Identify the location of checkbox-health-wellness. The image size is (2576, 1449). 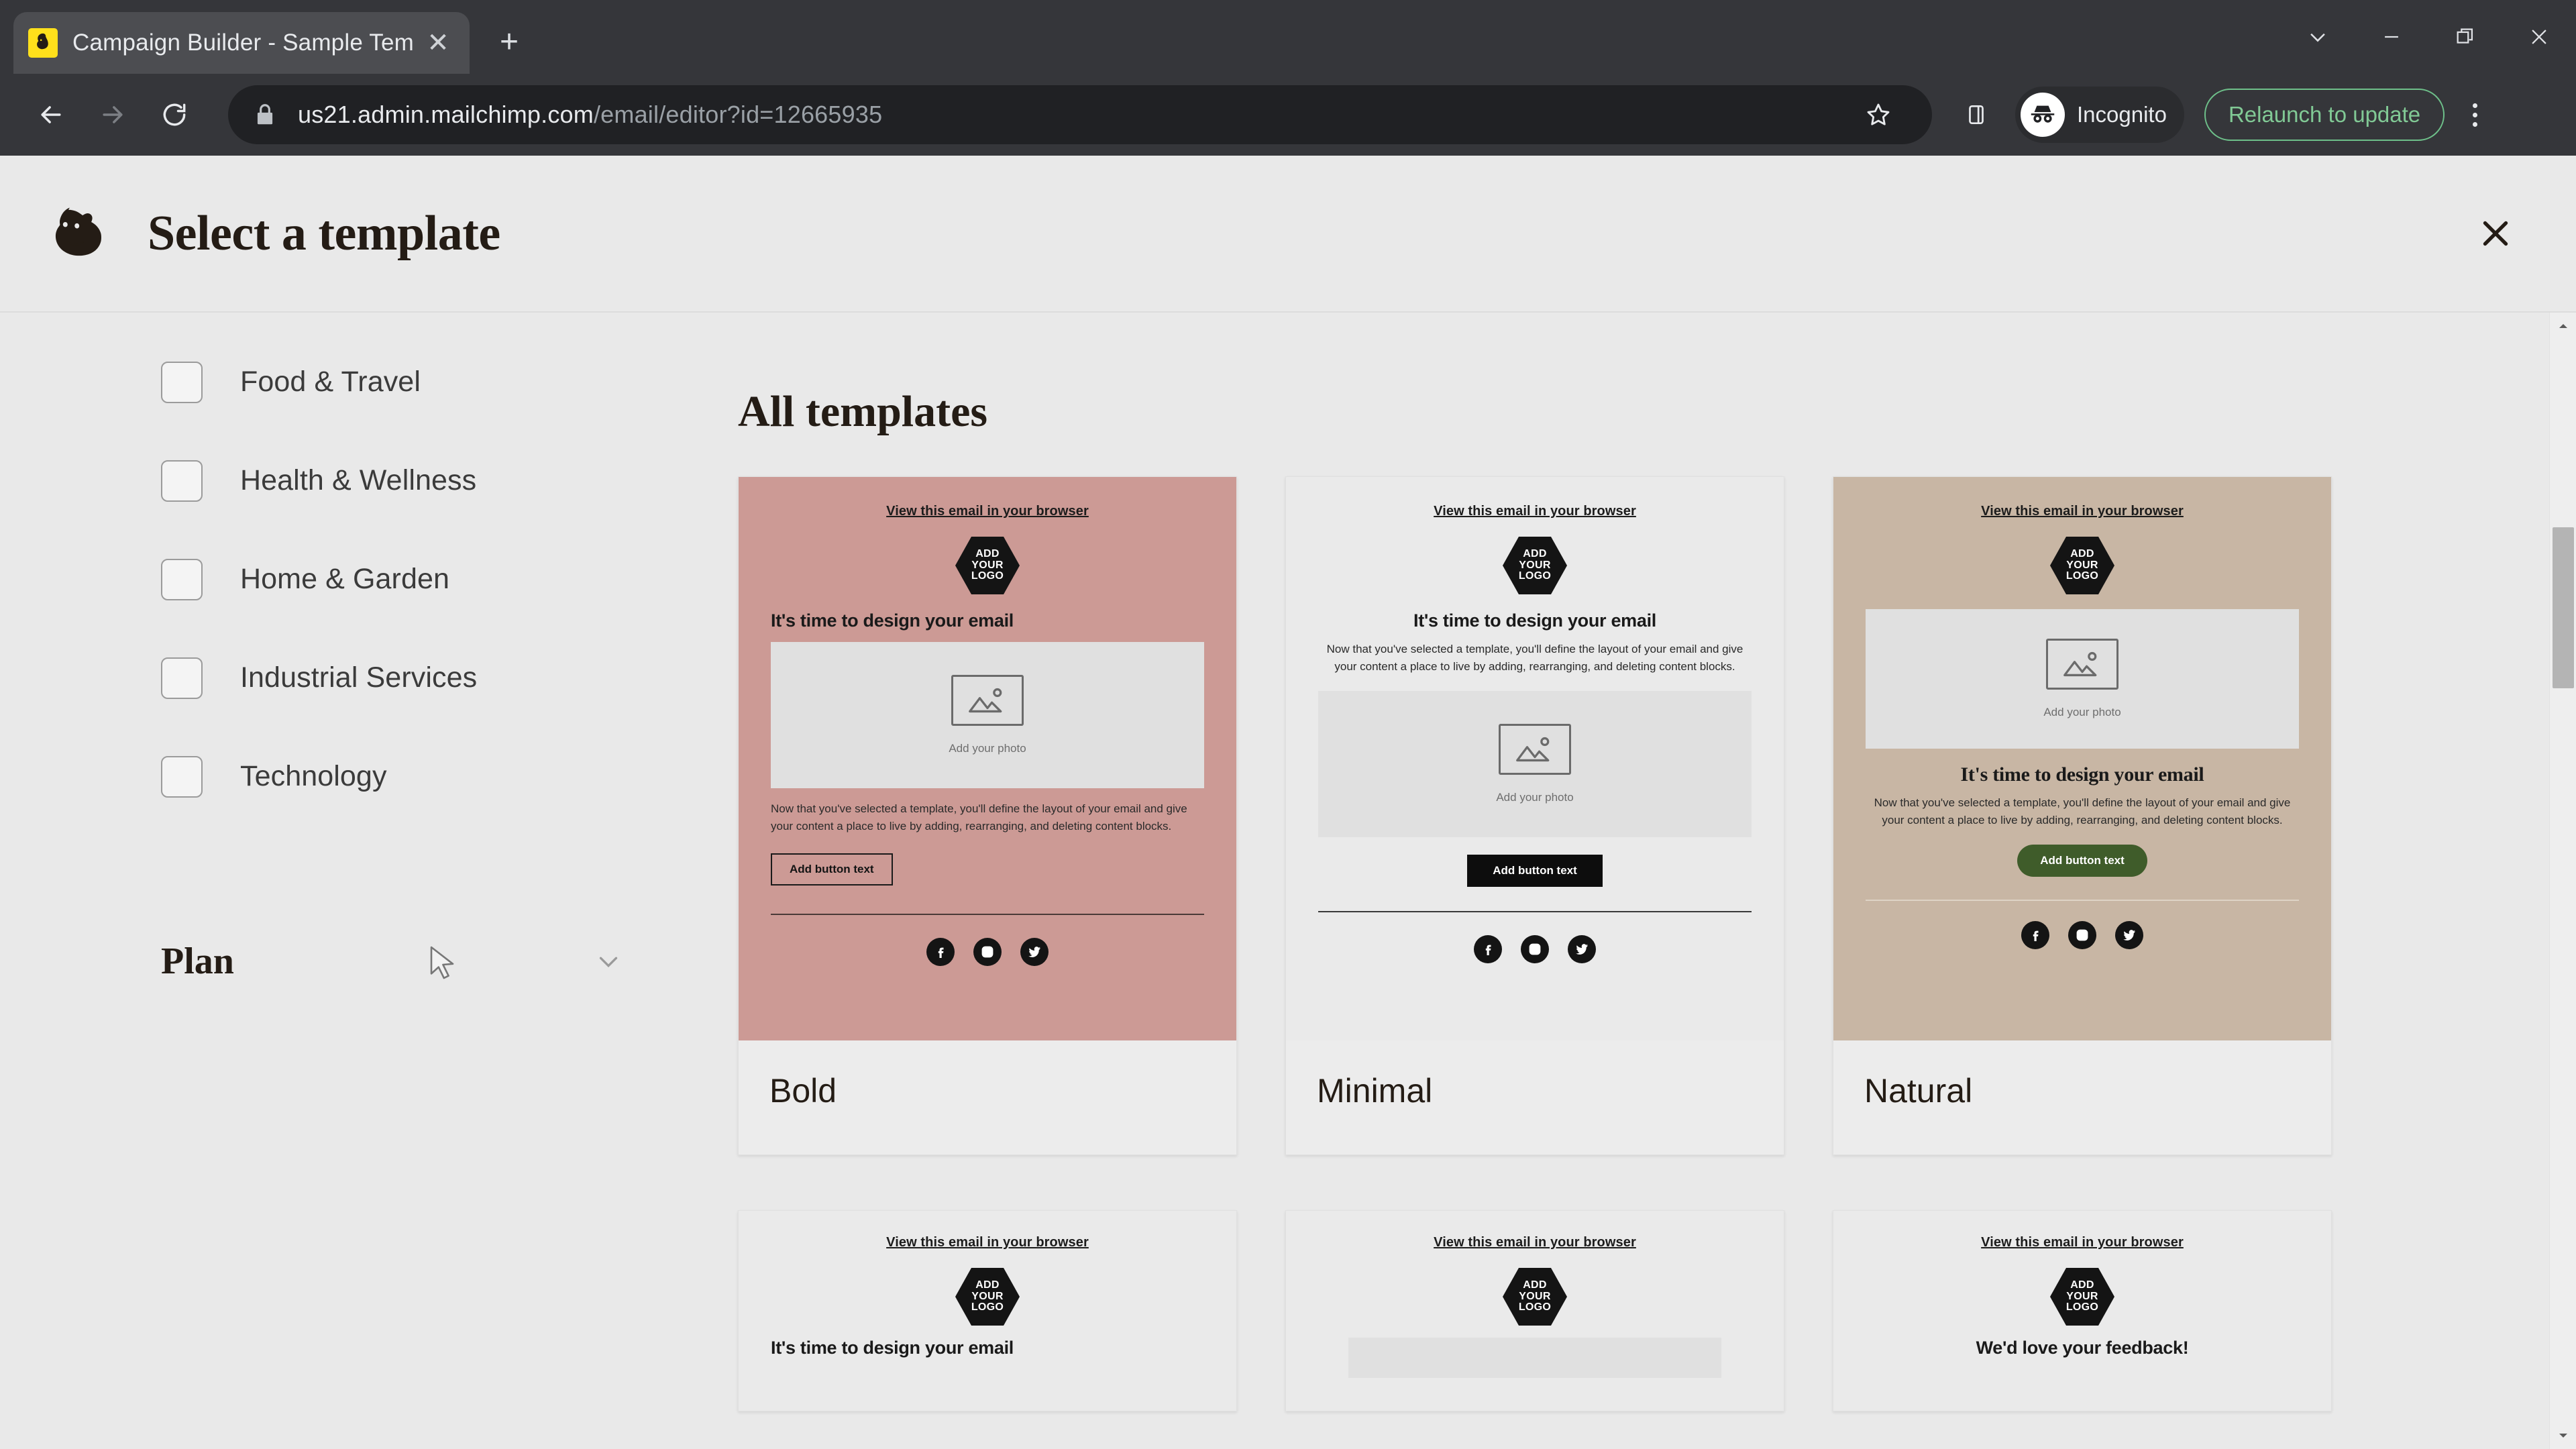
(182, 481).